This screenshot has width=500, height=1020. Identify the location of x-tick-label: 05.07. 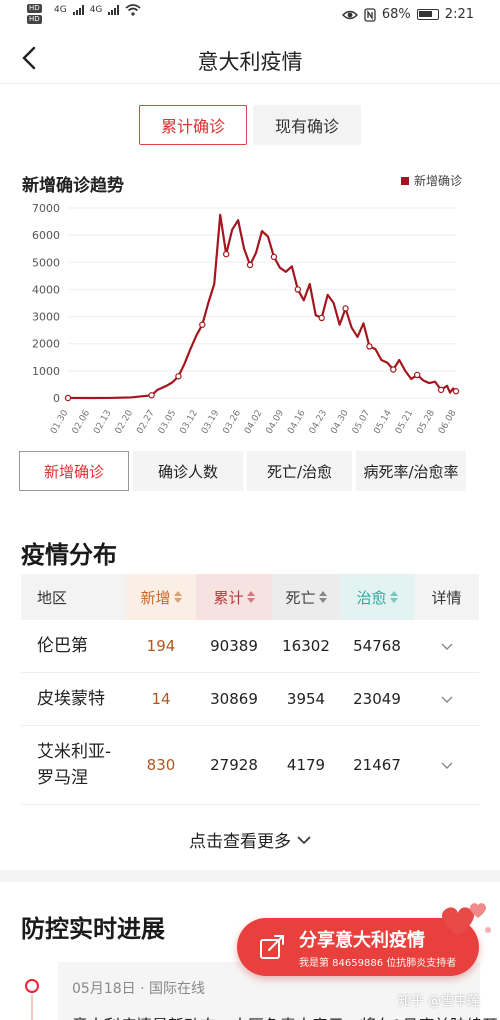
(362, 422).